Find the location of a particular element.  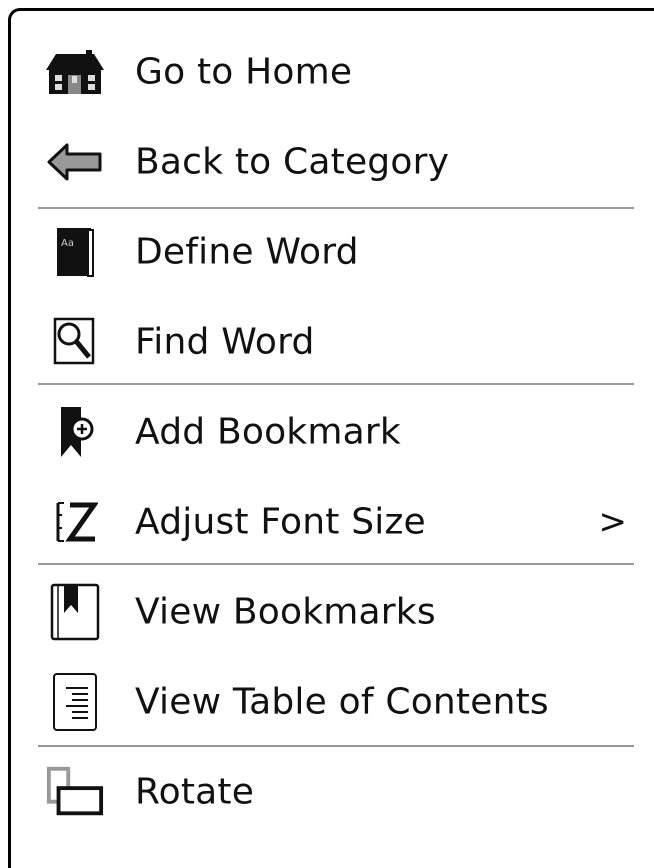

menu-item-view-table-of-contents: View Table of Contents is located at coordinates (332, 702).